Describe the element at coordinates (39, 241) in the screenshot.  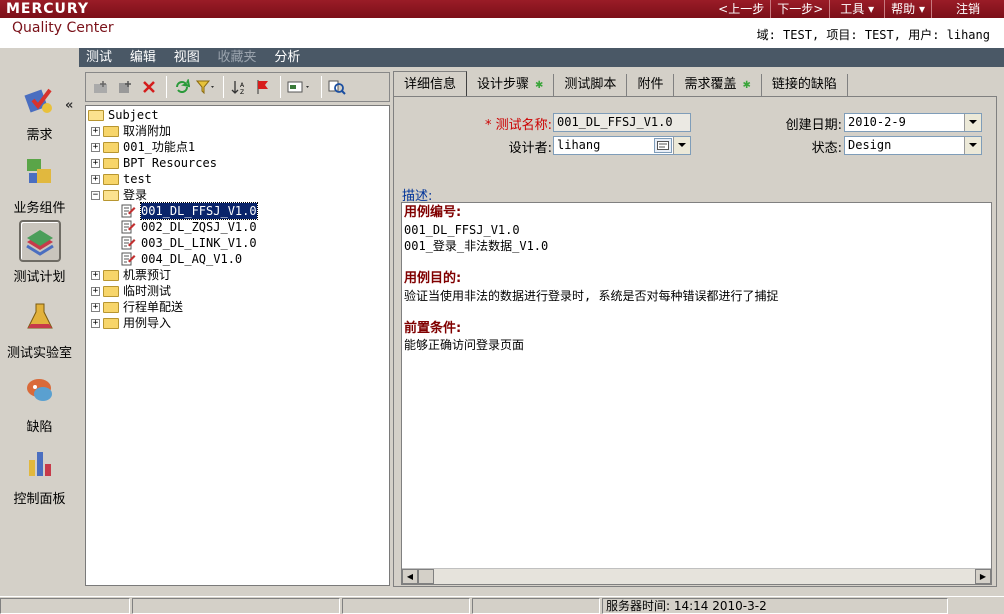
I see `test-plan-icon` at that location.